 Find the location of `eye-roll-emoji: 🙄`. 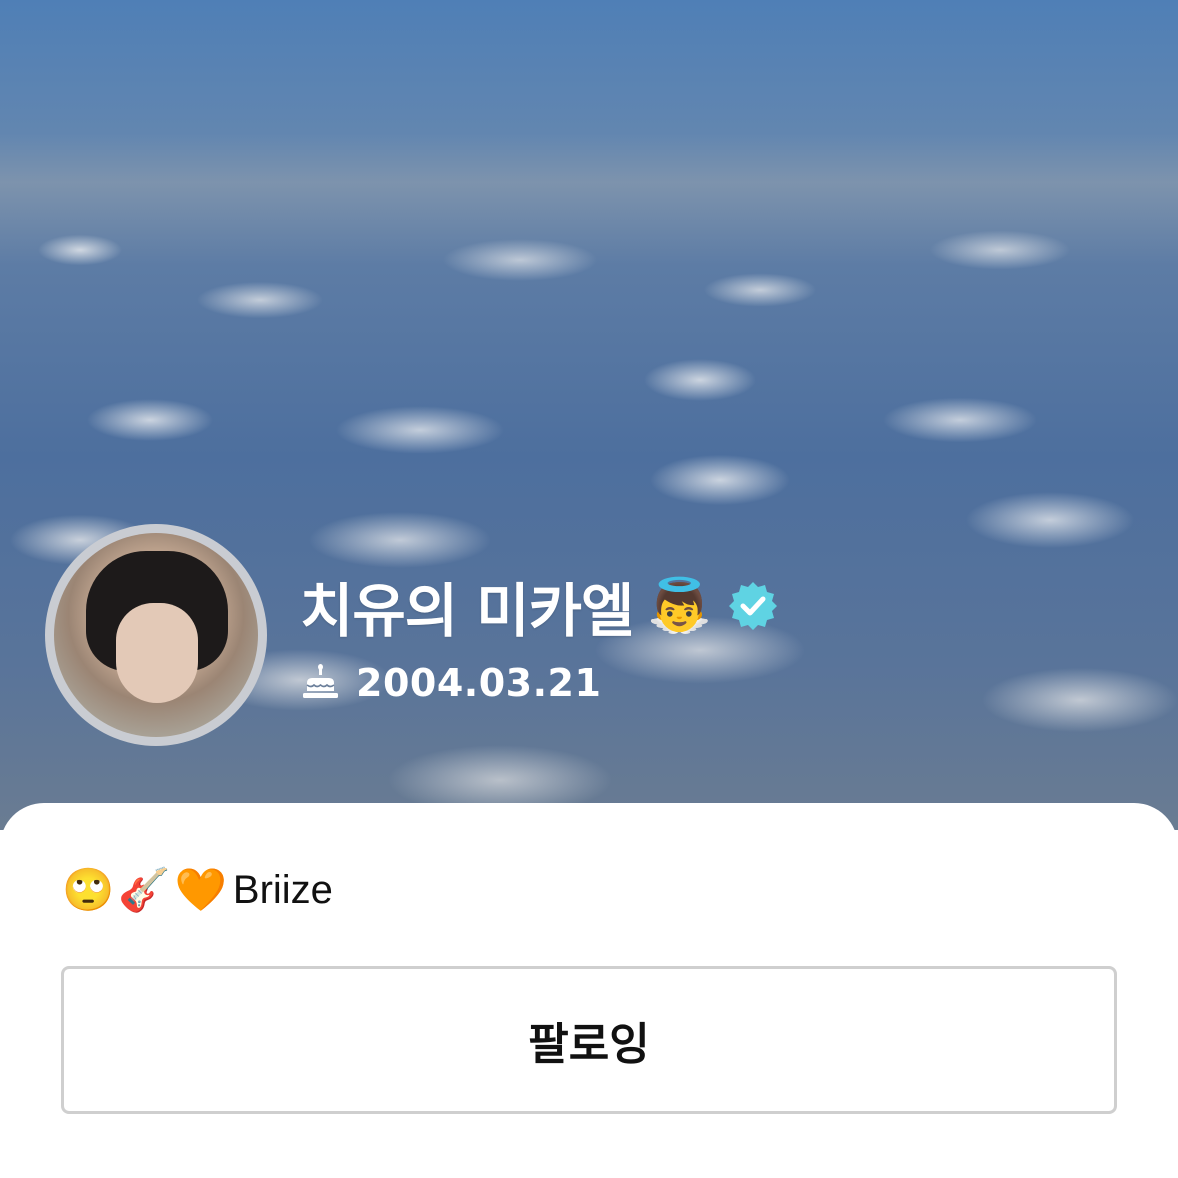

eye-roll-emoji: 🙄 is located at coordinates (88, 889).